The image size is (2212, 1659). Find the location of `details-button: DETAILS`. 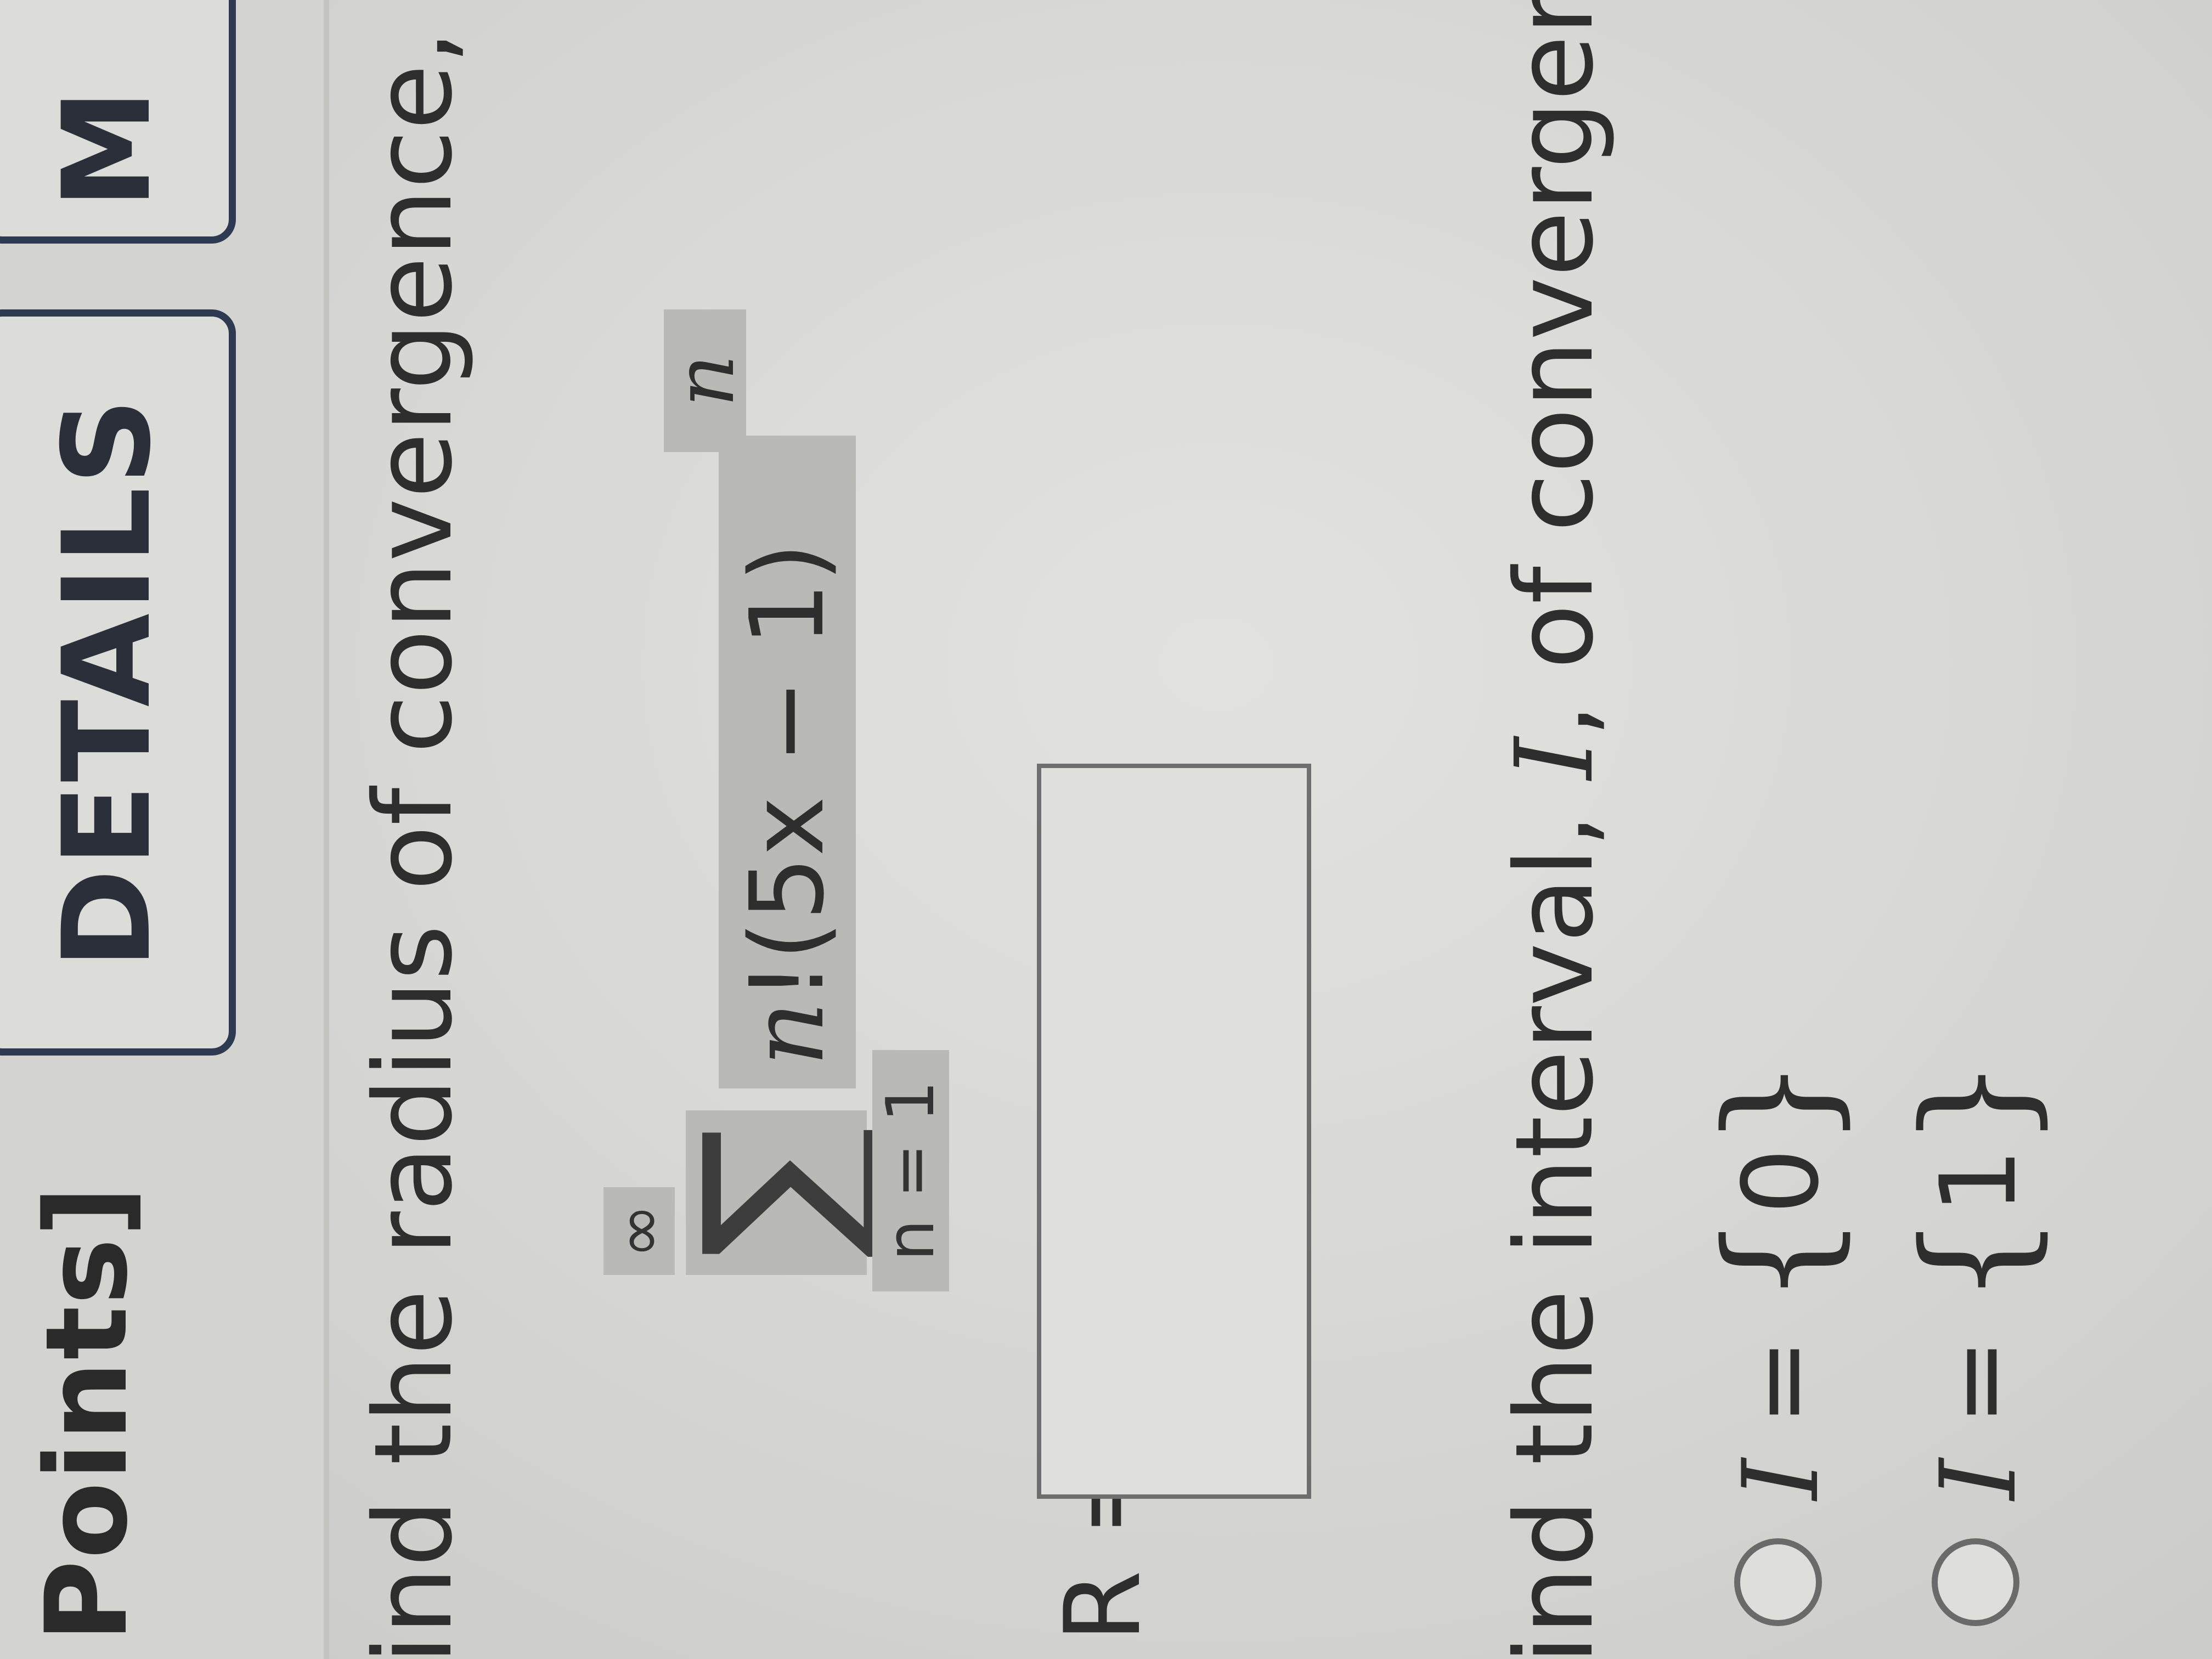

details-button: DETAILS is located at coordinates (118, 682).